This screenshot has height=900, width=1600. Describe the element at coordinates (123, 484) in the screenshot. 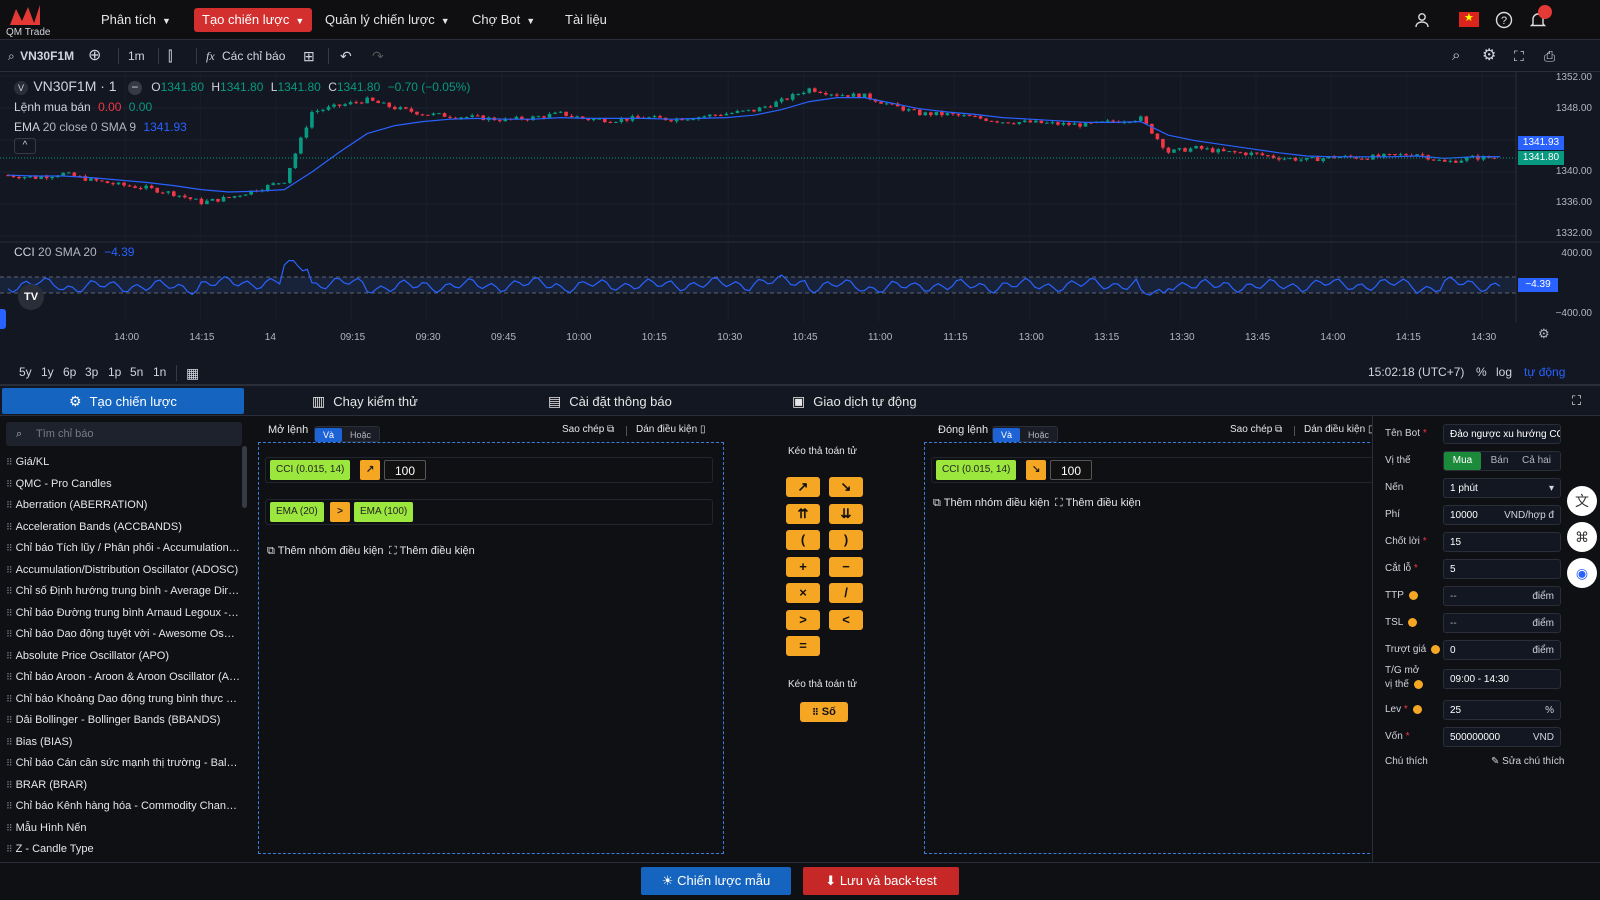

I see `indicator-list-item: ⠿ QMC - Pro Candles` at that location.